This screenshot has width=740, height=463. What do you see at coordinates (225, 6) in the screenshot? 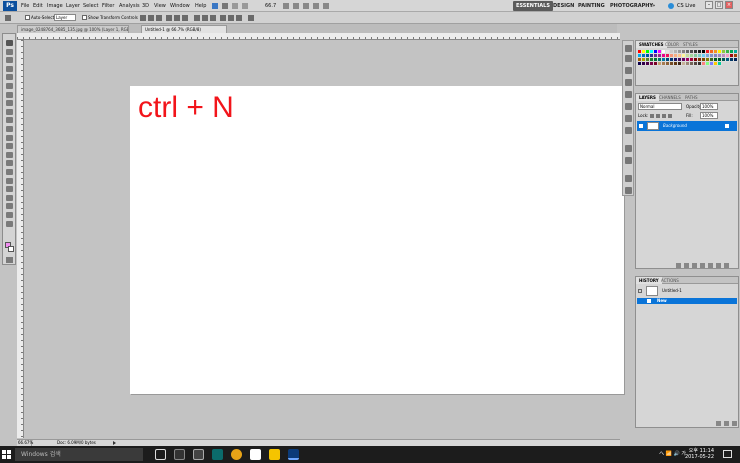
I see `minibridge-icon` at bounding box center [225, 6].